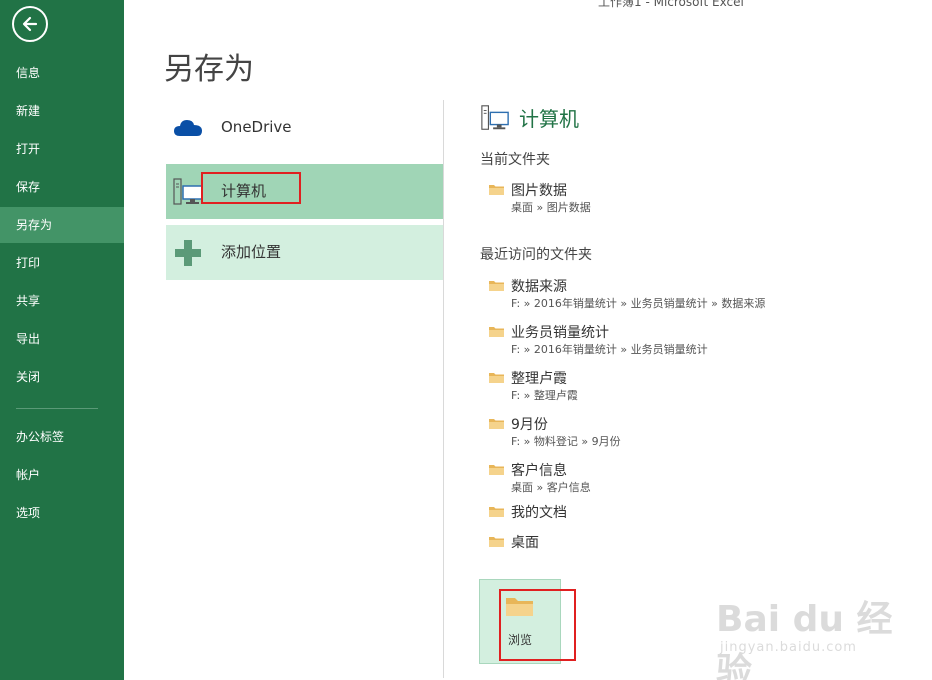 The width and height of the screenshot is (932, 680). What do you see at coordinates (788, 647) in the screenshot?
I see `watermark-url: jingyan.baidu.com` at bounding box center [788, 647].